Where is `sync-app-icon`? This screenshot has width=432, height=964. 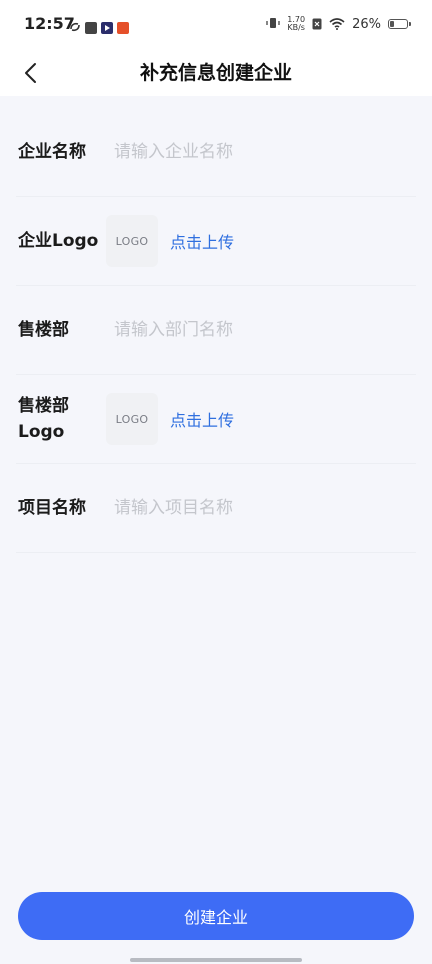
sync-app-icon is located at coordinates (75, 27).